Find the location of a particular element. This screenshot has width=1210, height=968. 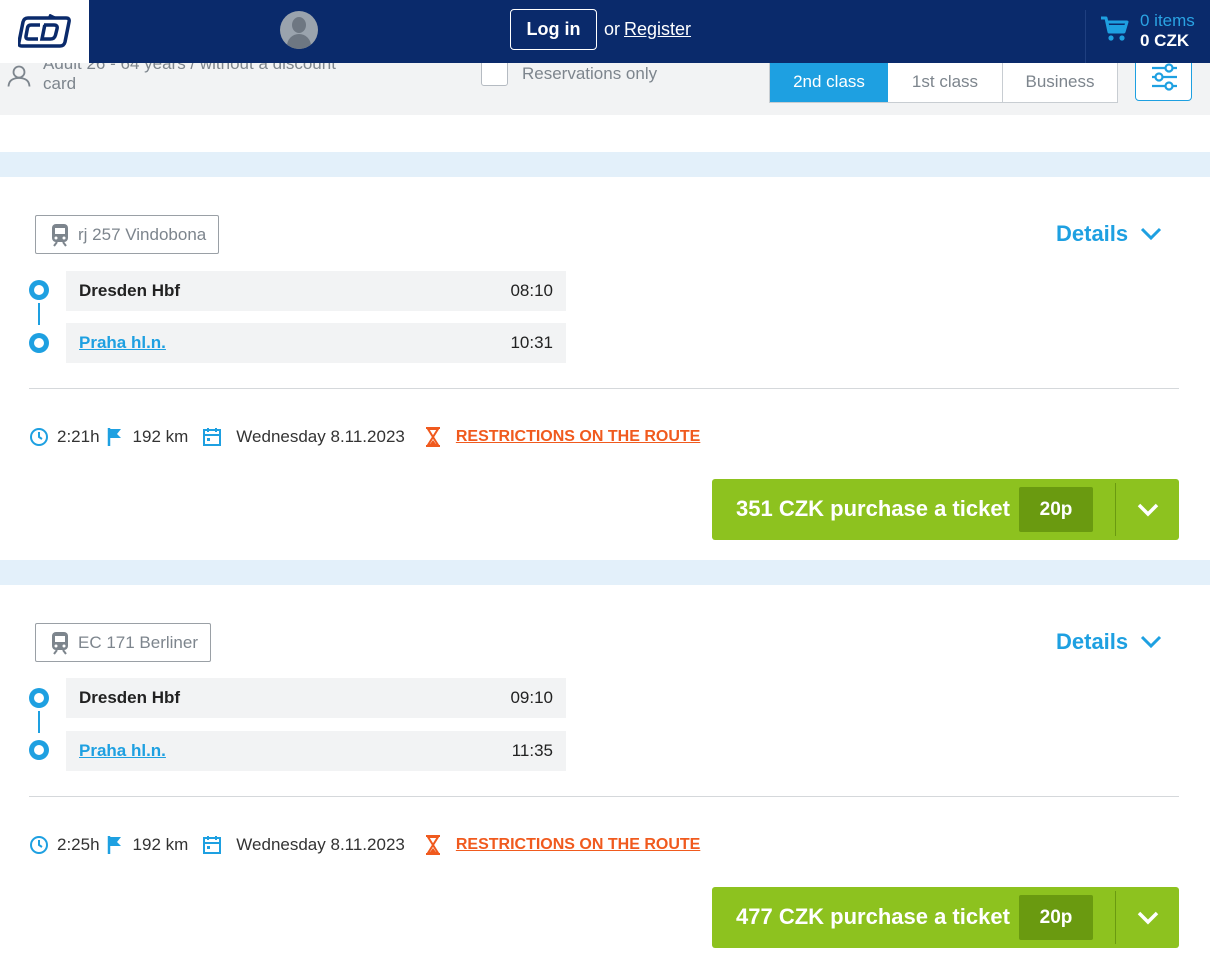

passenger-icon is located at coordinates (19, 76).